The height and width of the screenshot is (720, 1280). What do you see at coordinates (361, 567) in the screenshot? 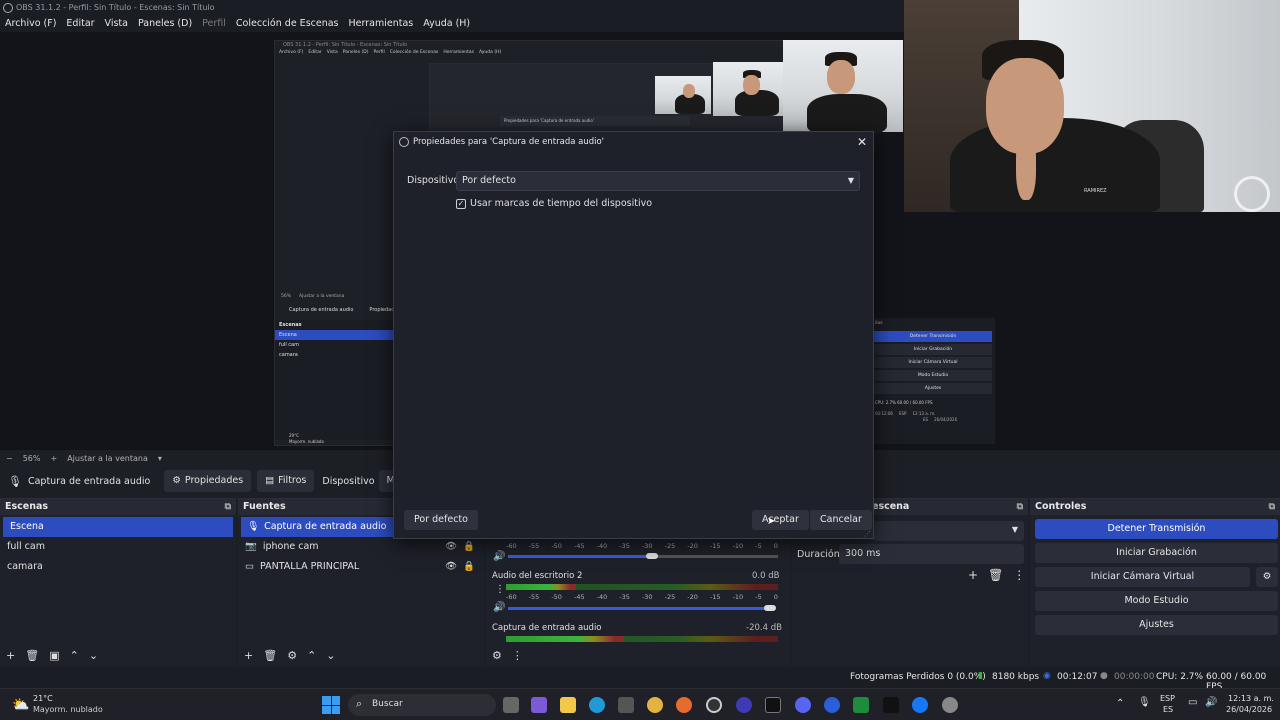
I see `source-item: ▭ PANTALLA PRINCIPAL 👁 🔒` at bounding box center [361, 567].